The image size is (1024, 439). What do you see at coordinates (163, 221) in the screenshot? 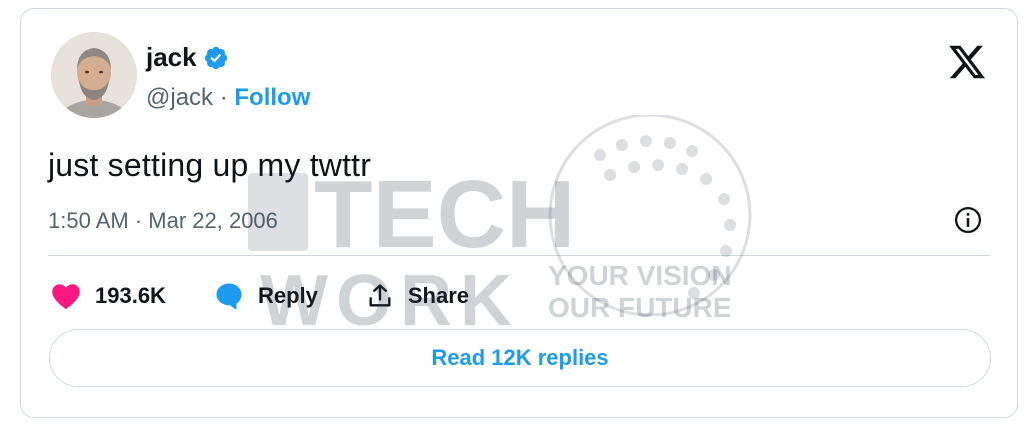
I see `tweet-timestamp: 1:50 AM · Mar 22, 2006` at bounding box center [163, 221].